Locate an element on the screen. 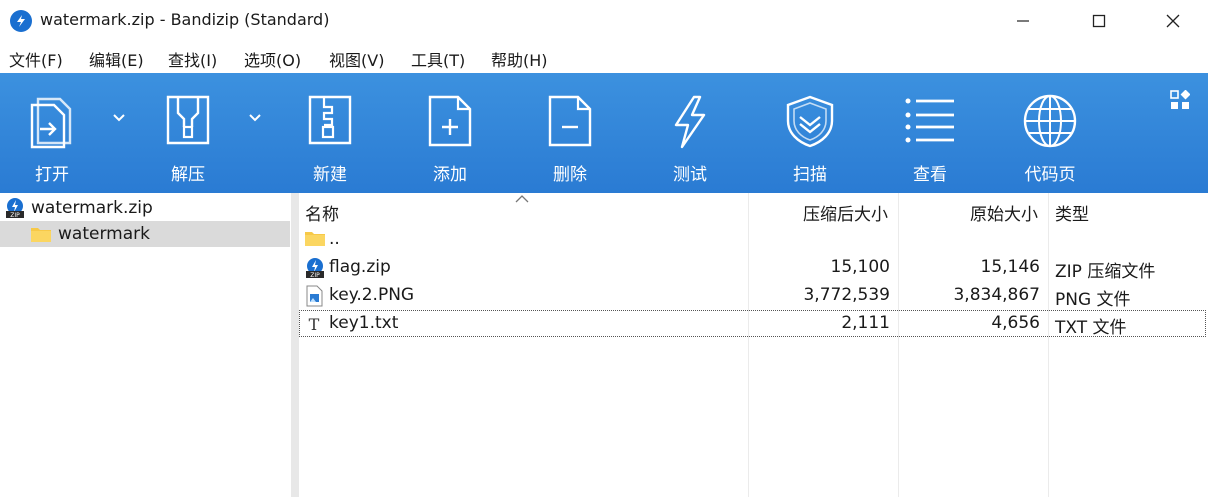 This screenshot has width=1208, height=497. zip-file-icon: ZIP is located at coordinates (315, 268).